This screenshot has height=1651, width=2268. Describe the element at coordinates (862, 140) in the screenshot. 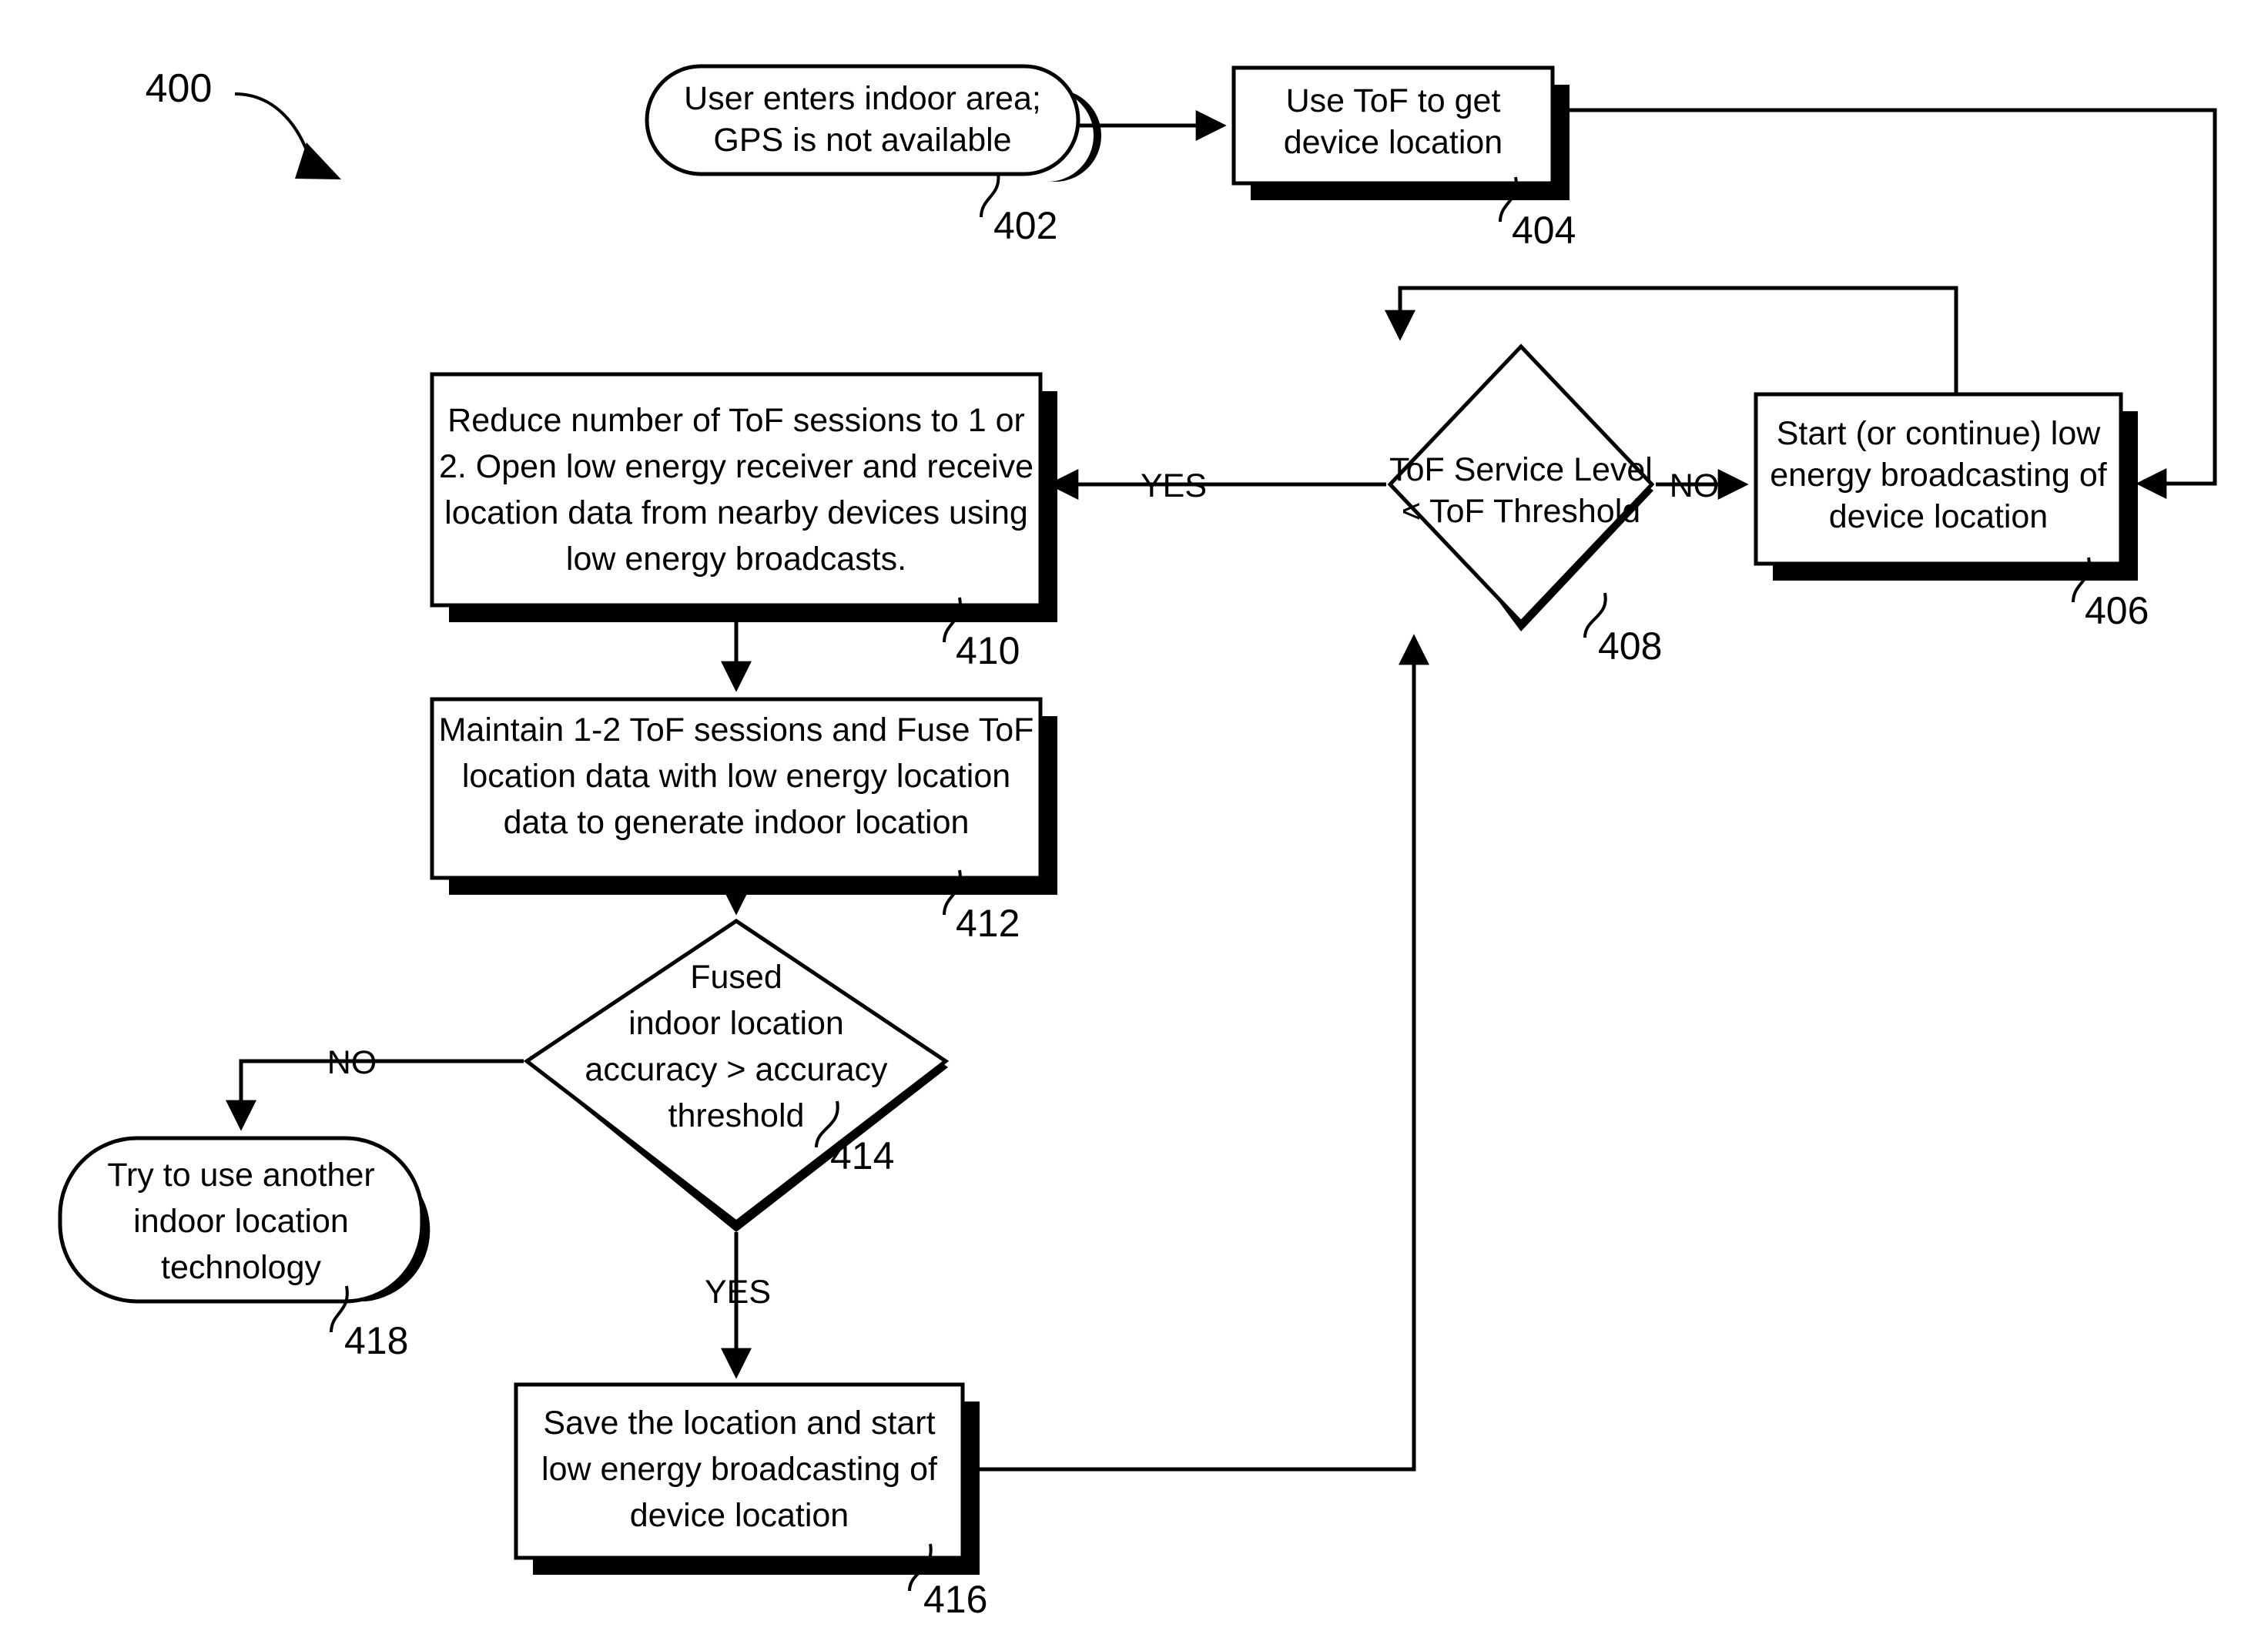

I see `node-402-line-1: GPS is not available` at that location.